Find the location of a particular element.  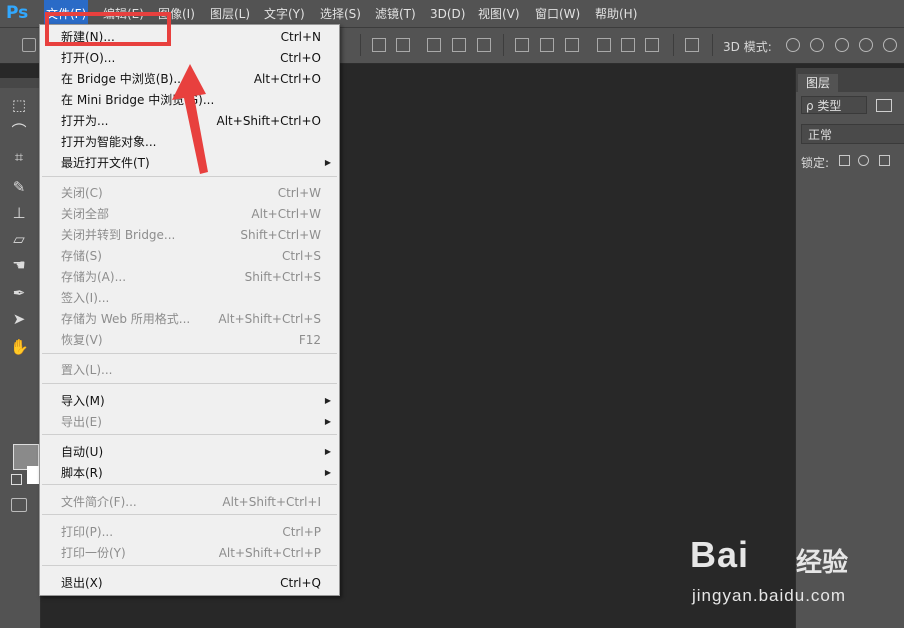

smudge-tool-icon: ☚ is located at coordinates (19, 265).